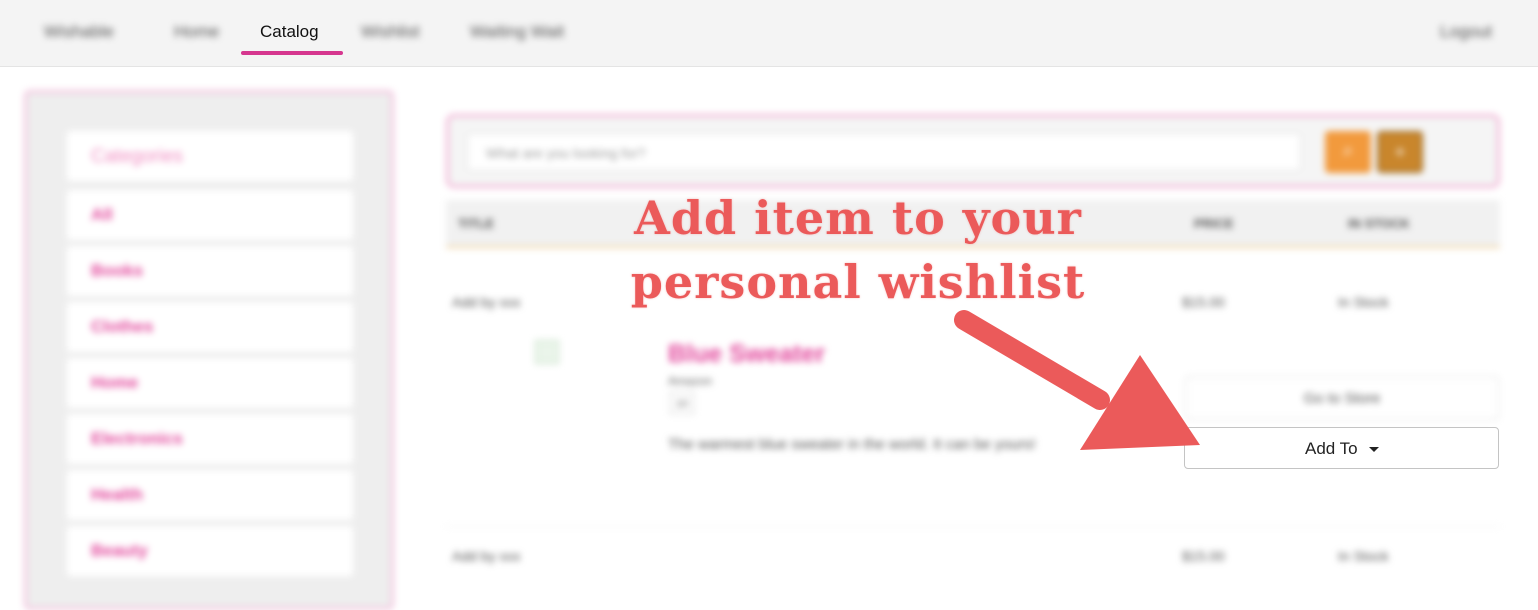 The image size is (1538, 610). I want to click on category-label: Clothes, so click(122, 326).